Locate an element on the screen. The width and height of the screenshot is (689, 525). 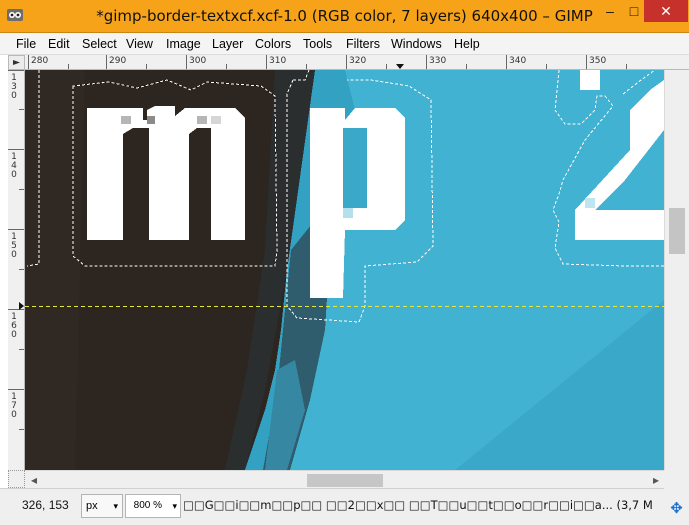
letter-m is located at coordinates (166, 173).